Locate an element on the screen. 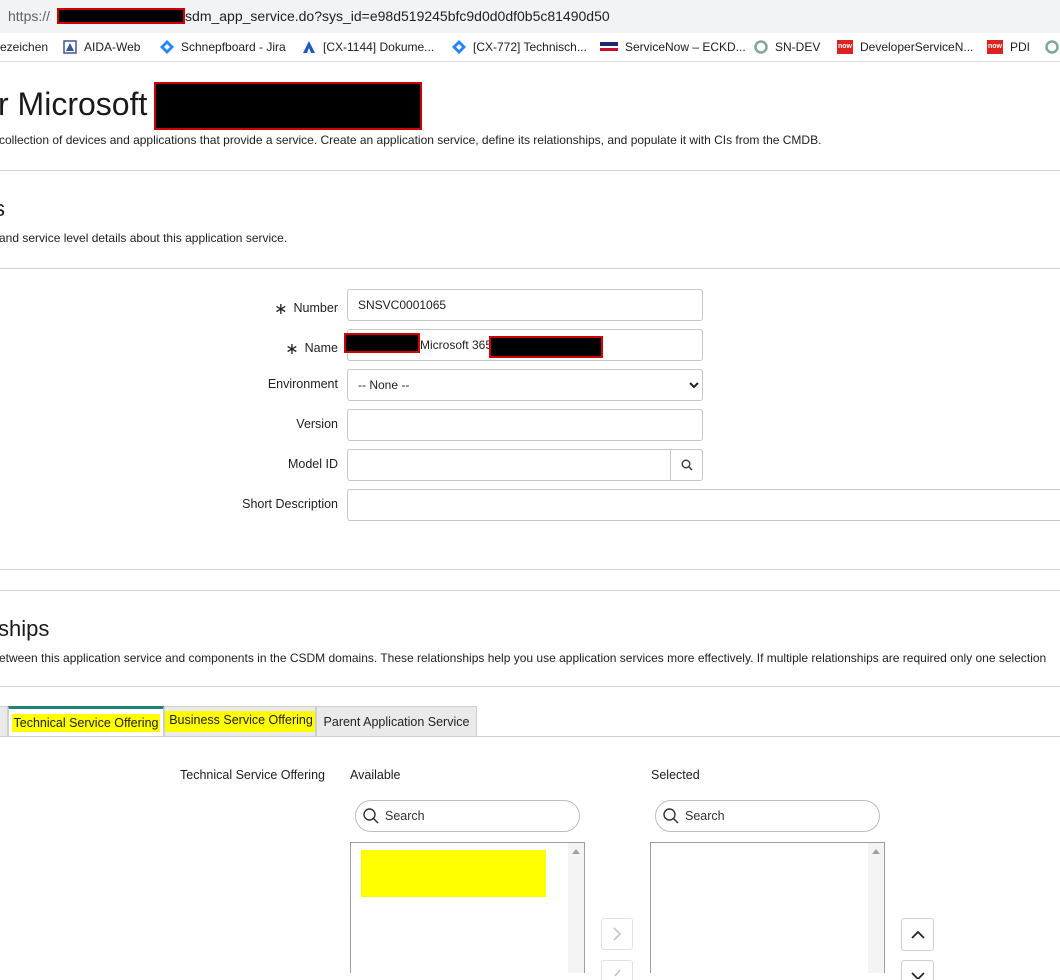  aida-icon is located at coordinates (70, 47).